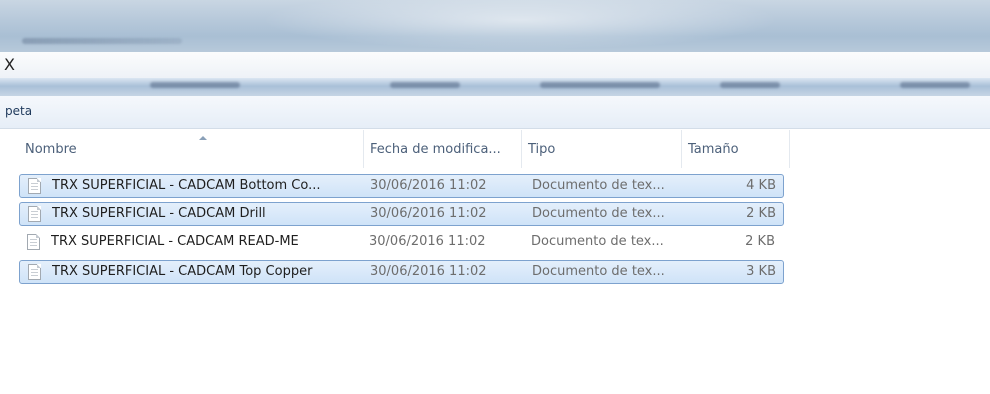 This screenshot has width=990, height=394. Describe the element at coordinates (18, 111) in the screenshot. I see `command-bar-label: peta` at that location.